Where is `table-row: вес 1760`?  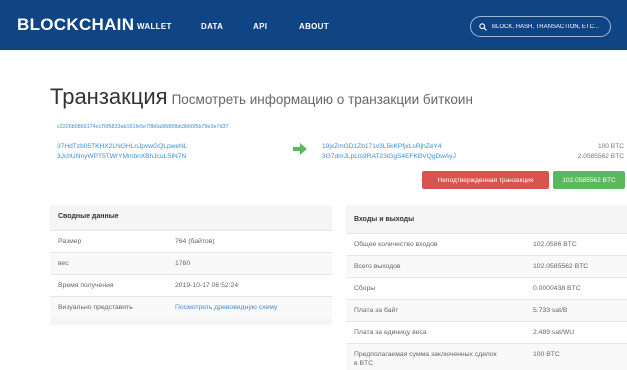 table-row: вес 1760 is located at coordinates (191, 263).